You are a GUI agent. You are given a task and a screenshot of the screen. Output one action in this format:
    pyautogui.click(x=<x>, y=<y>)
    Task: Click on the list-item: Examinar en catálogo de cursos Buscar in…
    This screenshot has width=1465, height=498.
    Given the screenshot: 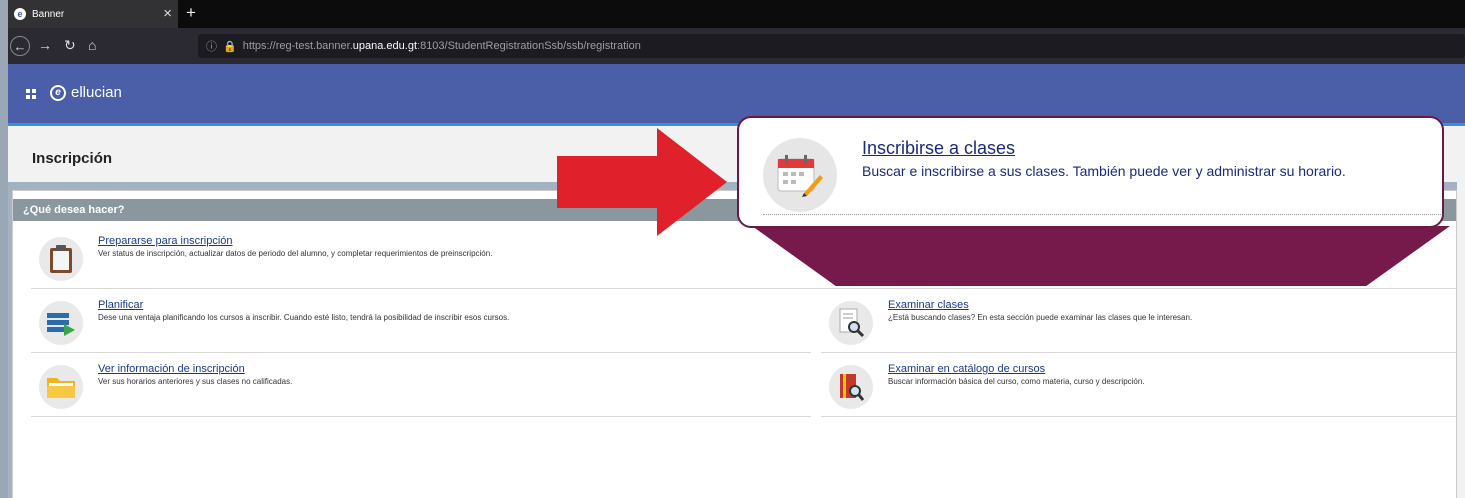 What is the action you would take?
    pyautogui.click(x=1138, y=388)
    